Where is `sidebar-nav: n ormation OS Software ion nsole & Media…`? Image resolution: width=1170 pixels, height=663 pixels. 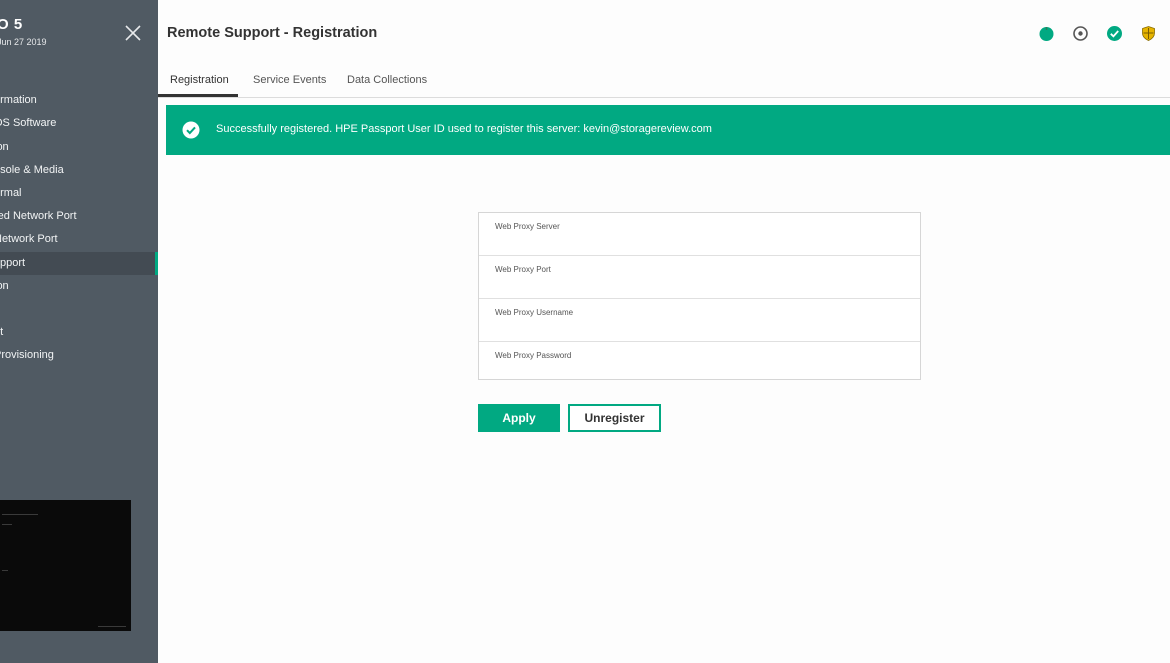
sidebar-nav: n ormation OS Software ion nsole & Media… is located at coordinates (79, 216).